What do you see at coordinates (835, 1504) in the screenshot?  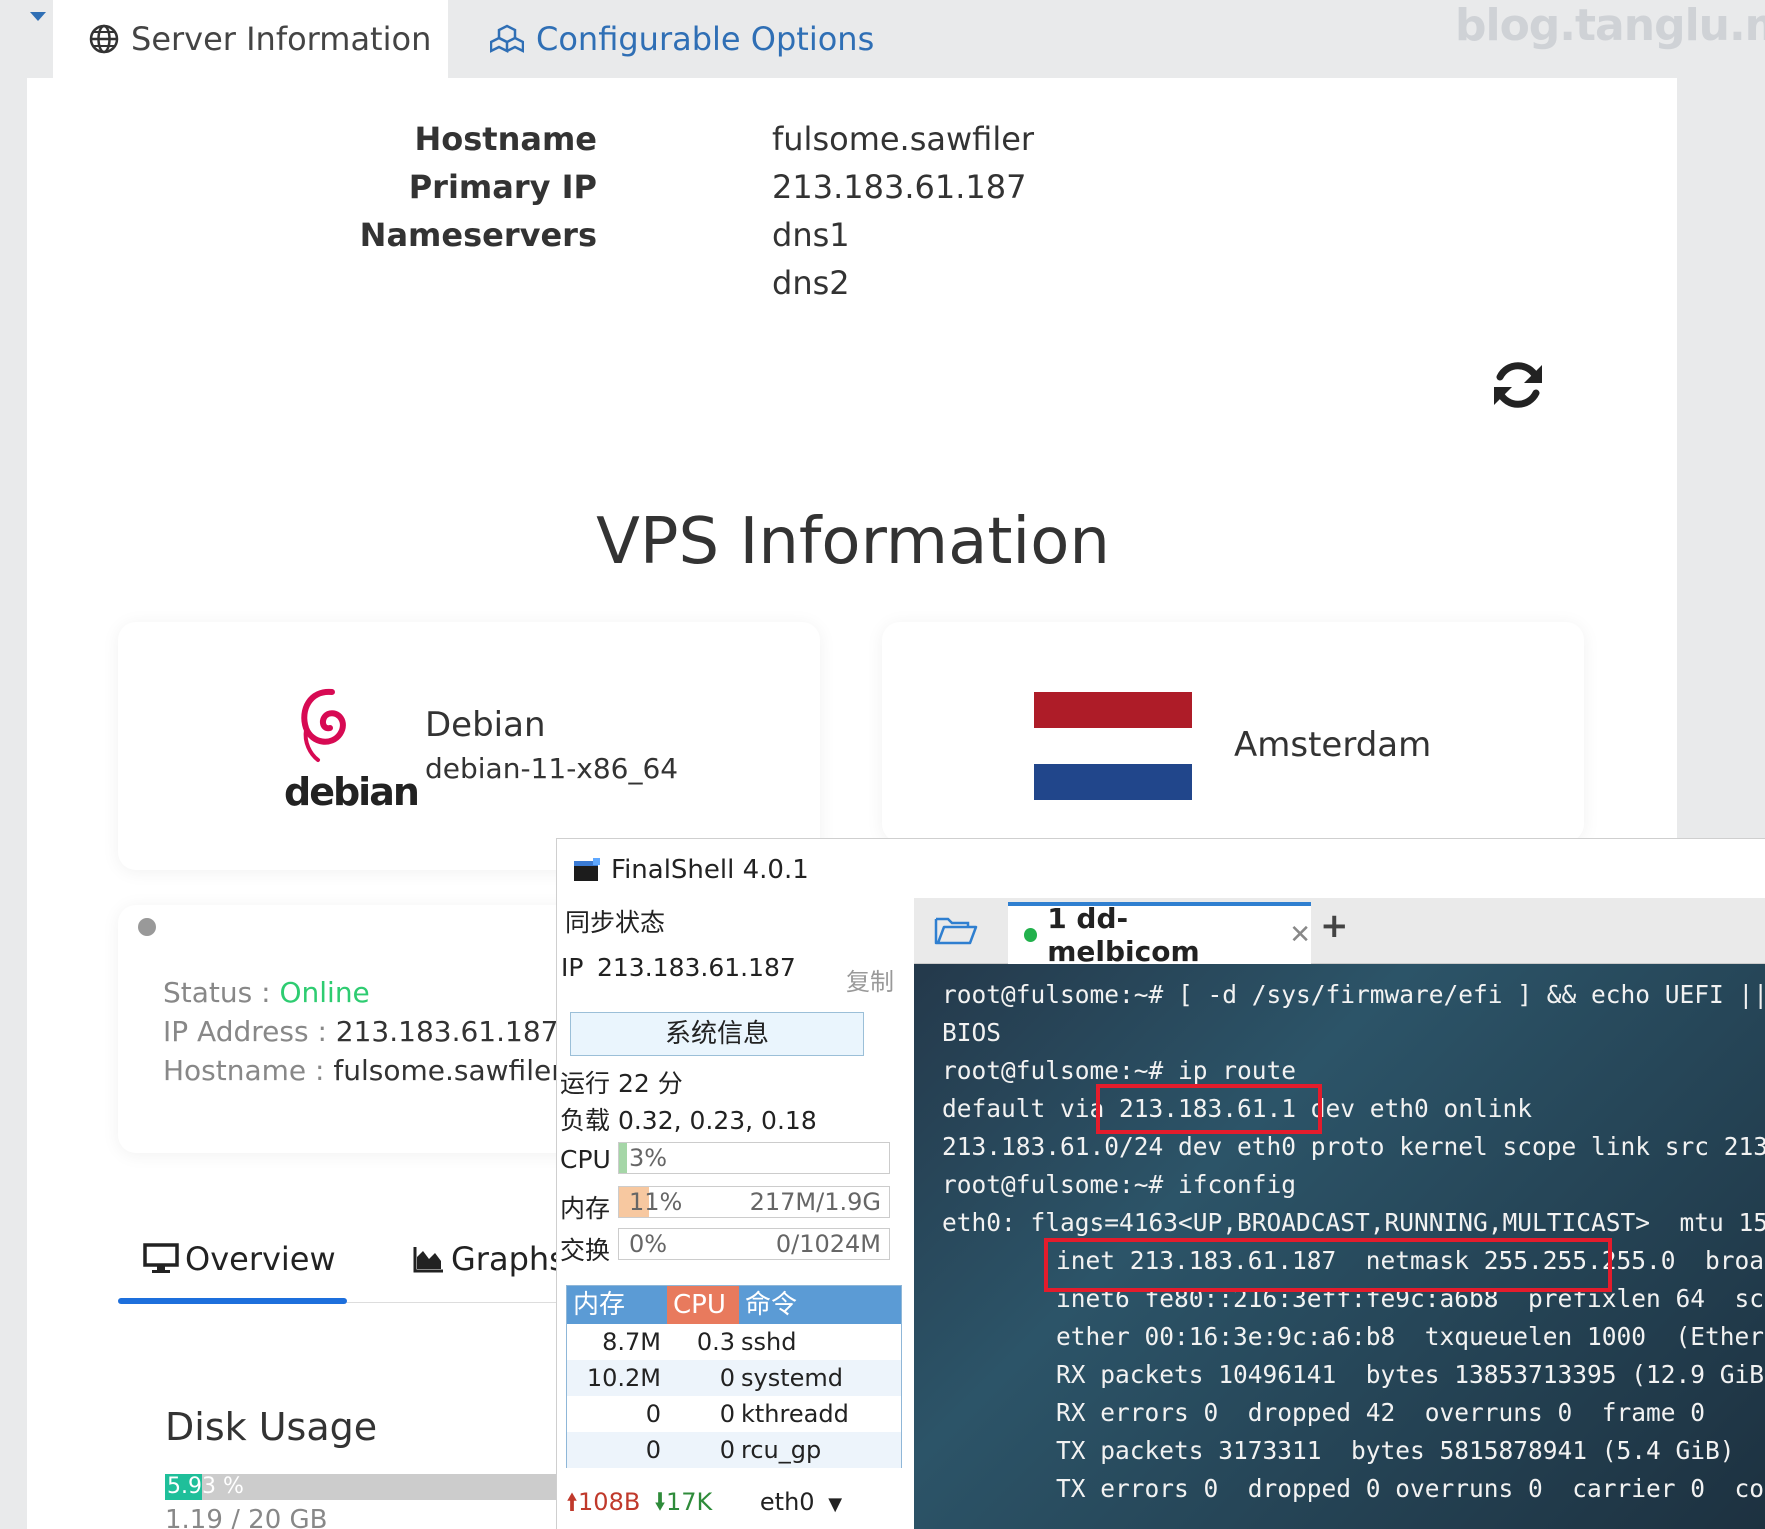 I see `interface-dropdown-icon: ▼` at bounding box center [835, 1504].